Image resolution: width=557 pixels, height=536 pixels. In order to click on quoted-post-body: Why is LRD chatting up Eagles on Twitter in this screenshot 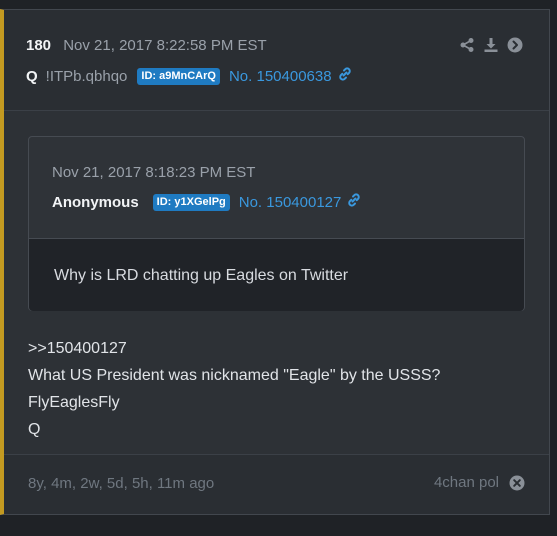, I will do `click(276, 275)`.